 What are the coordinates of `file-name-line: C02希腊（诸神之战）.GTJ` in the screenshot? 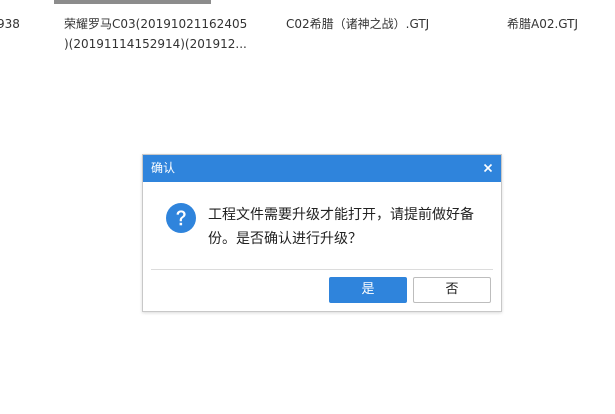 It's located at (358, 24).